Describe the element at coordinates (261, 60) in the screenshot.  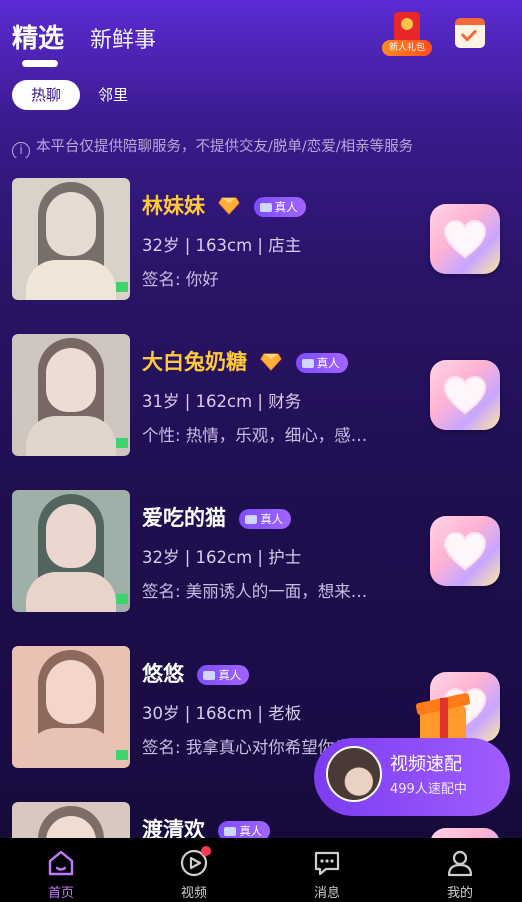
I see `header: 精选 新鲜事 新人礼包` at that location.